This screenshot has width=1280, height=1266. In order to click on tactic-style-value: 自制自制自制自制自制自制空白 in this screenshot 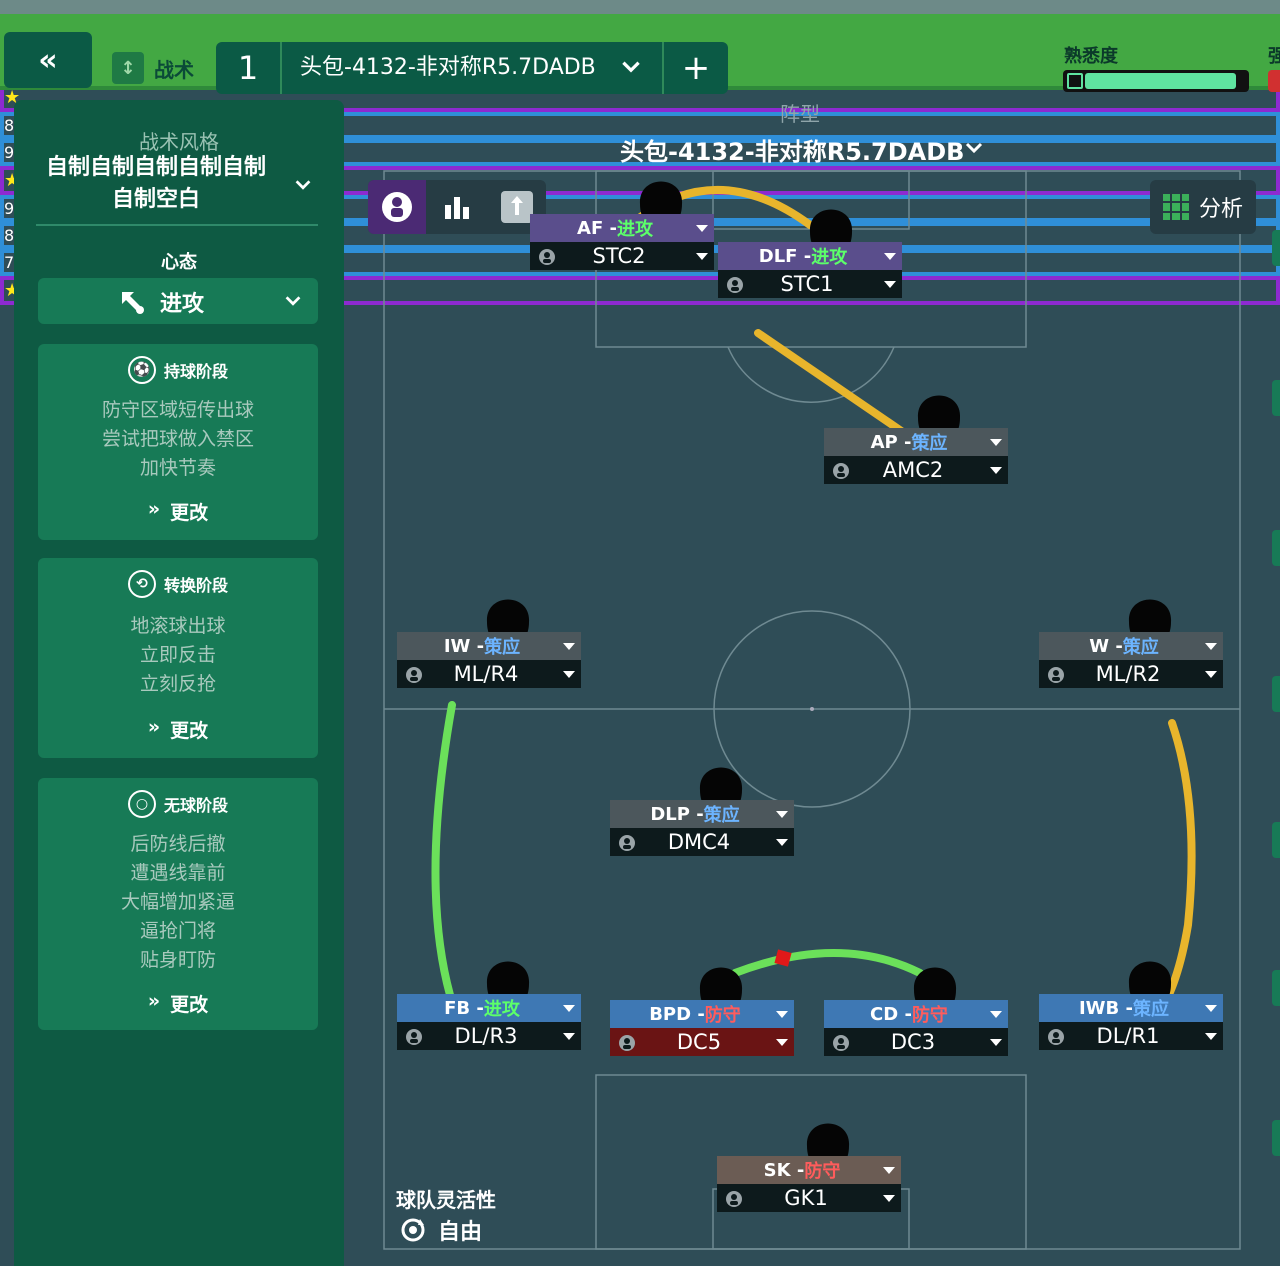, I will do `click(156, 184)`.